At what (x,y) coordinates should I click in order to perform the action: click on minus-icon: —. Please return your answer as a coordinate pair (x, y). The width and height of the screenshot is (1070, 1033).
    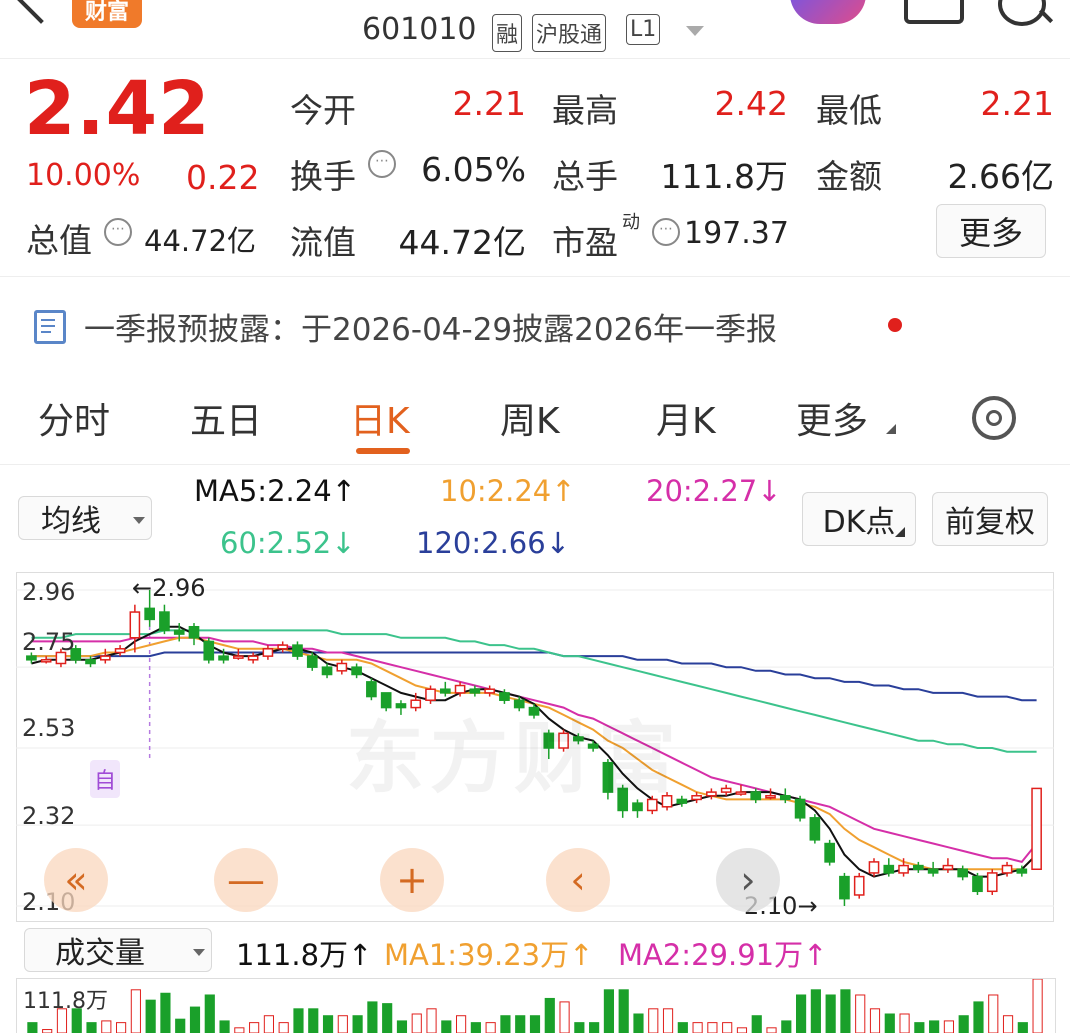
    Looking at the image, I should click on (246, 880).